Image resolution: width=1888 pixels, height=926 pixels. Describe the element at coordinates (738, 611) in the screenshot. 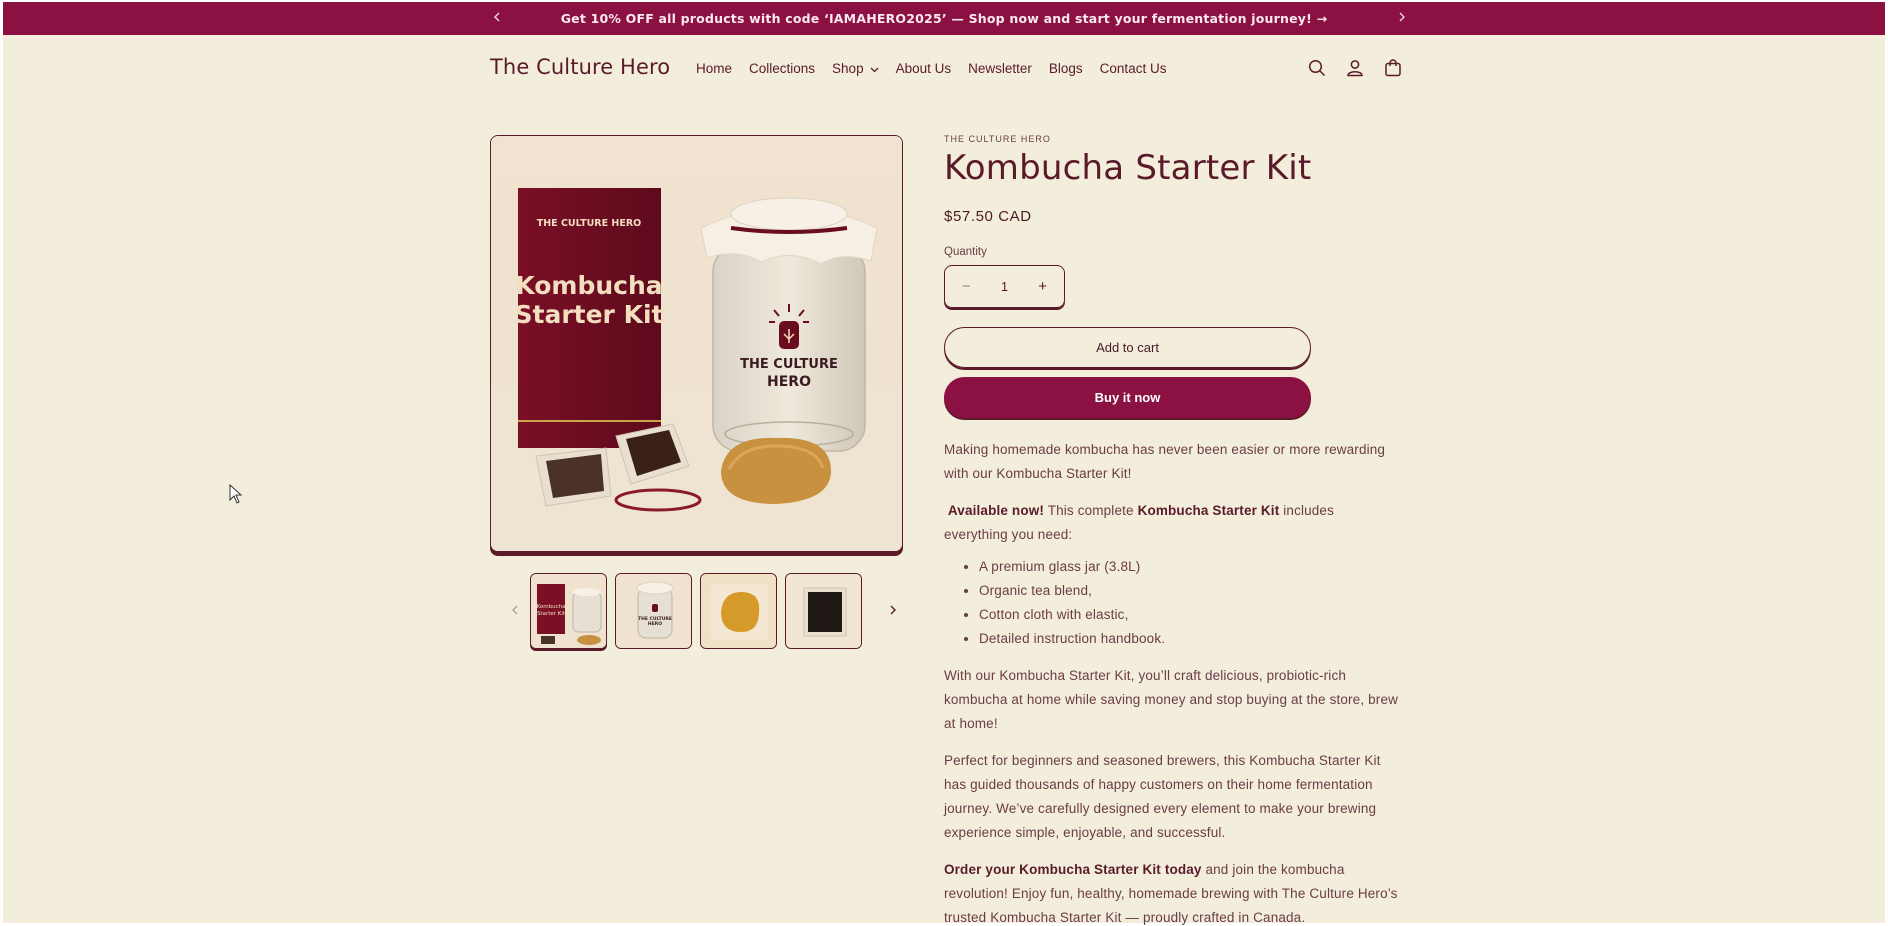

I see `thumbnail-scoby` at that location.